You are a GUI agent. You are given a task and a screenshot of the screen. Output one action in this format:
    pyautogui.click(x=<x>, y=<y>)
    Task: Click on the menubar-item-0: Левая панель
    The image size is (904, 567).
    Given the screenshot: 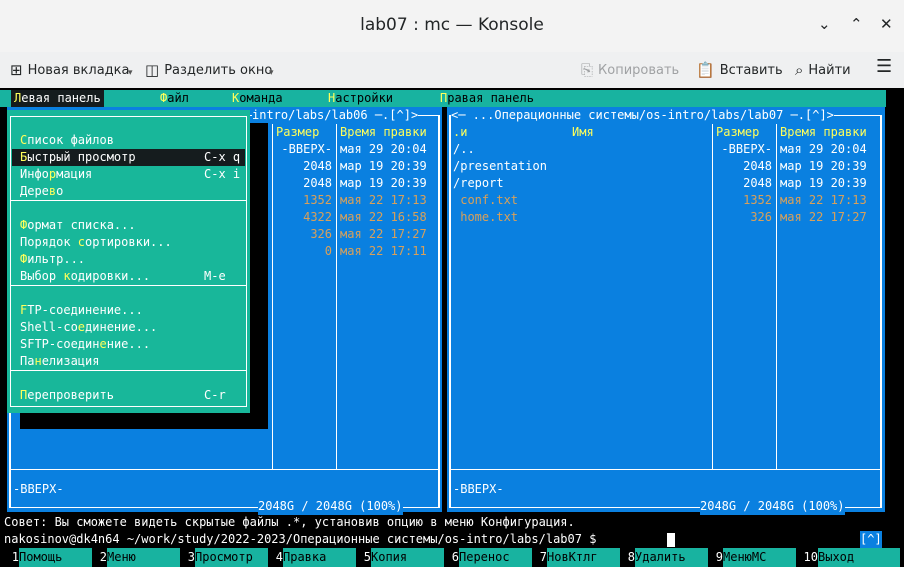 What is the action you would take?
    pyautogui.click(x=57, y=98)
    